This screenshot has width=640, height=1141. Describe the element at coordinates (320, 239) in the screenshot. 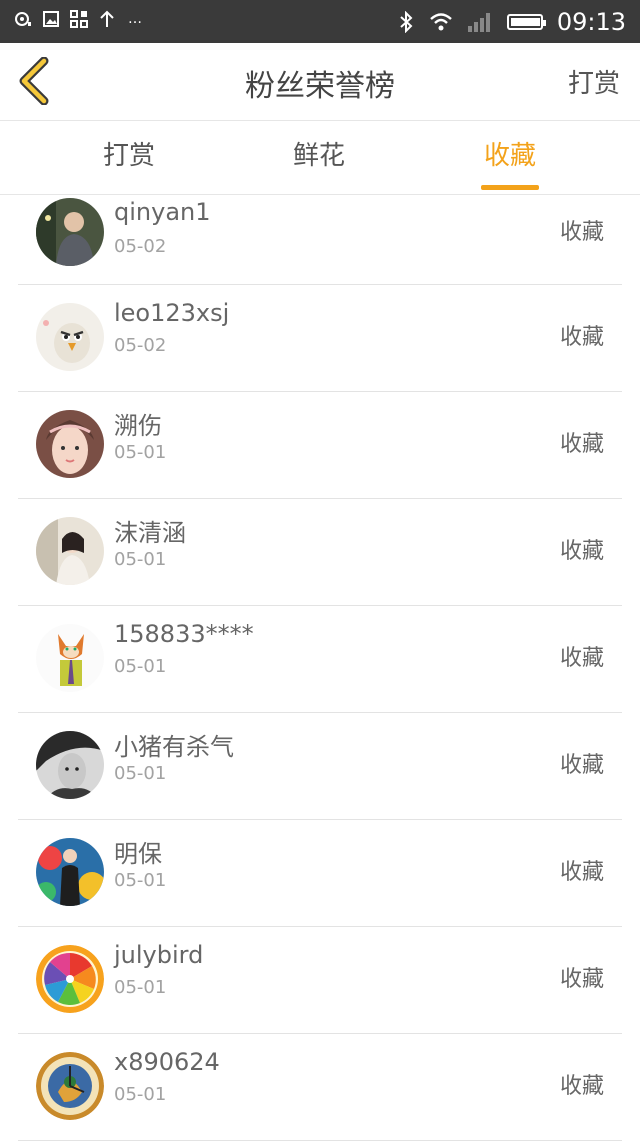

I see `list-item: qinyan1 05-02 收藏` at that location.